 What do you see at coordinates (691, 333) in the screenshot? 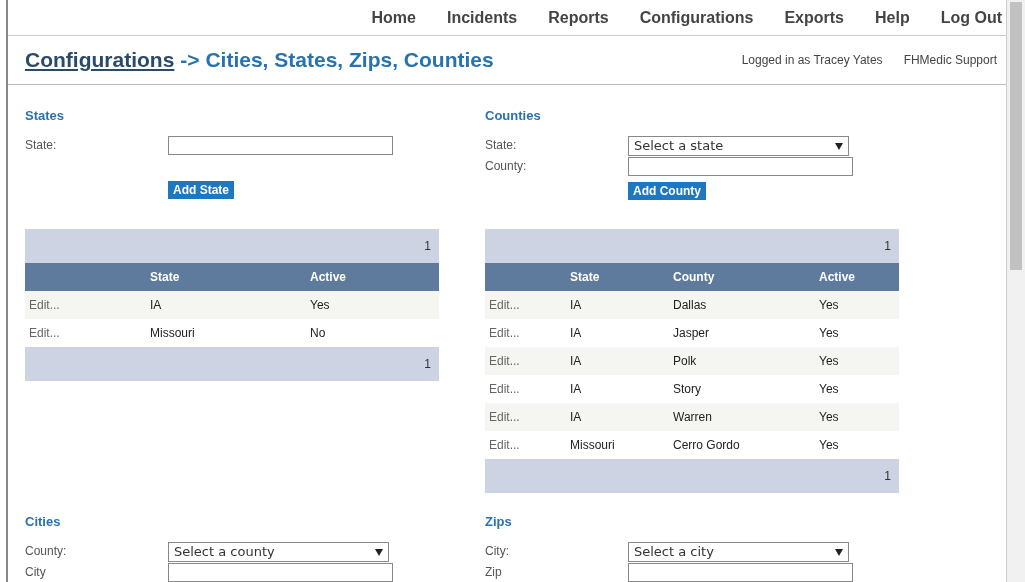
I see `table-cell-text: Jasper` at bounding box center [691, 333].